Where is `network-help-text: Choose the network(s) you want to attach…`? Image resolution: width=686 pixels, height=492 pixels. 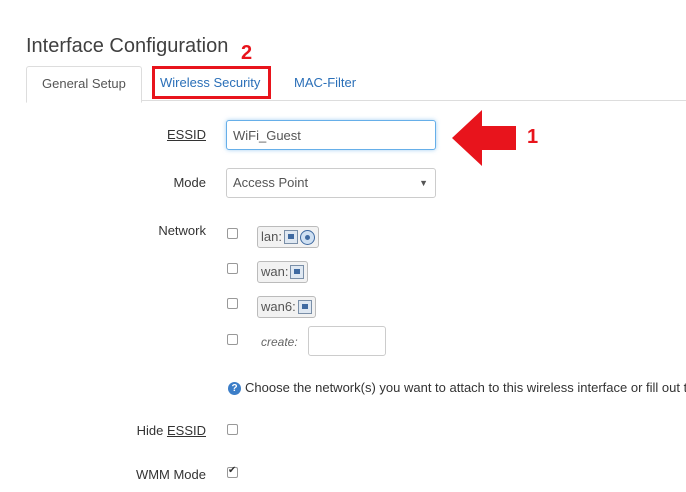 network-help-text: Choose the network(s) you want to attach… is located at coordinates (465, 387).